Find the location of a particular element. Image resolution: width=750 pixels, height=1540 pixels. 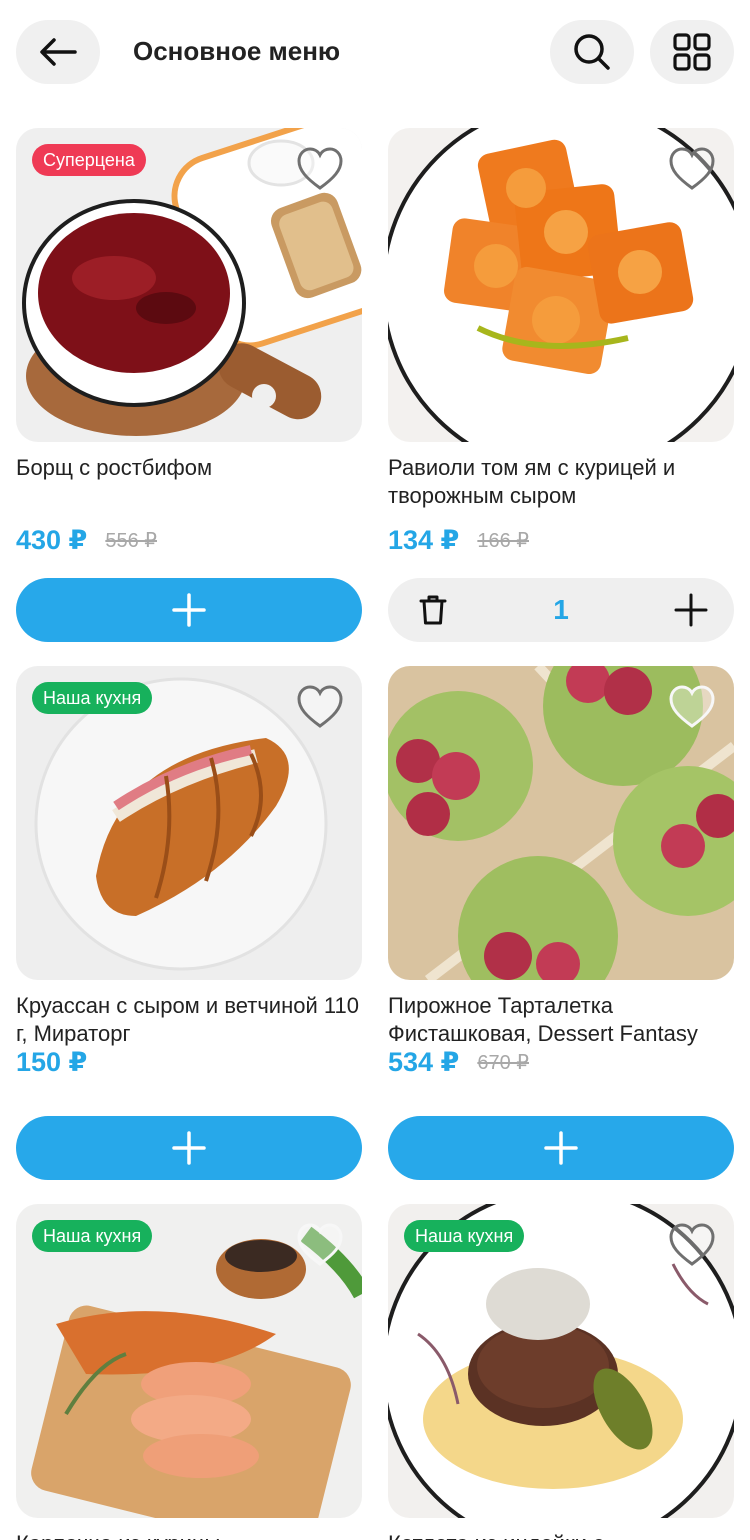

product-name: Борщ с ростбифом is located at coordinates (189, 482).